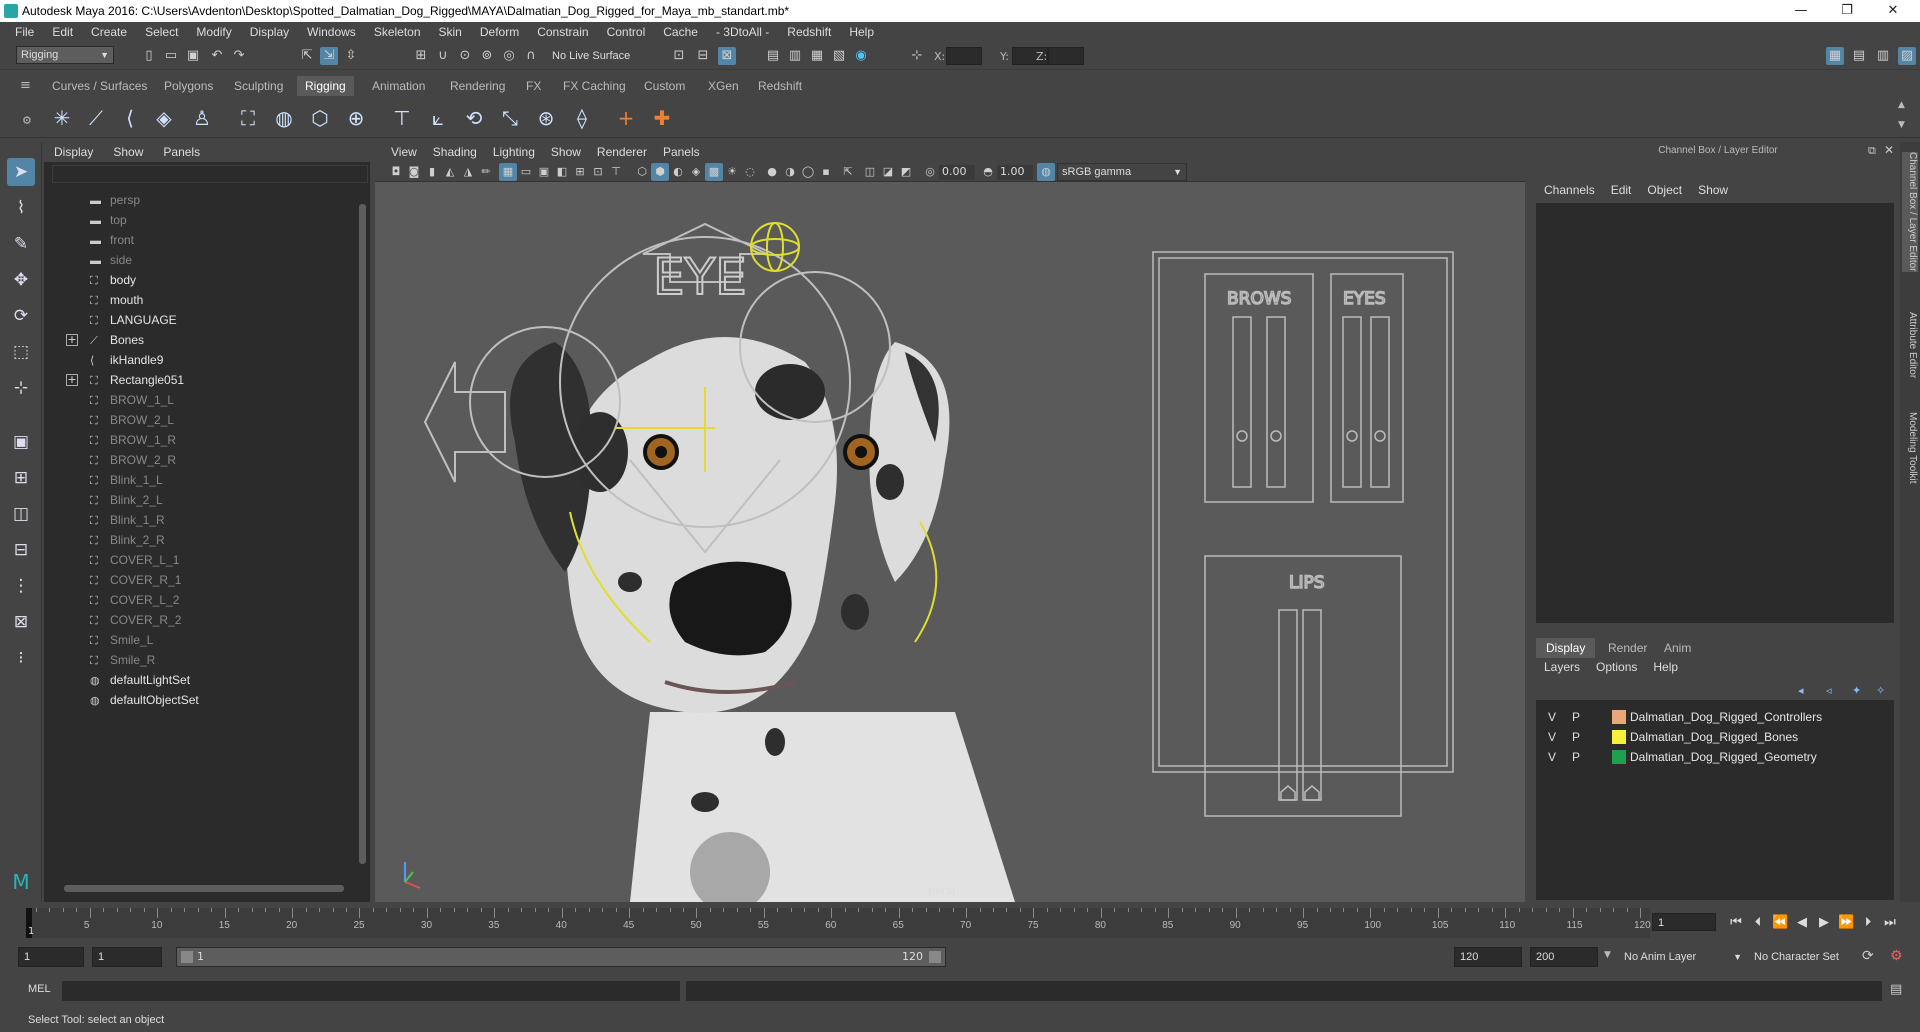 This screenshot has height=1032, width=1920. I want to click on locator-rotate-icon: ✚, so click(662, 118).